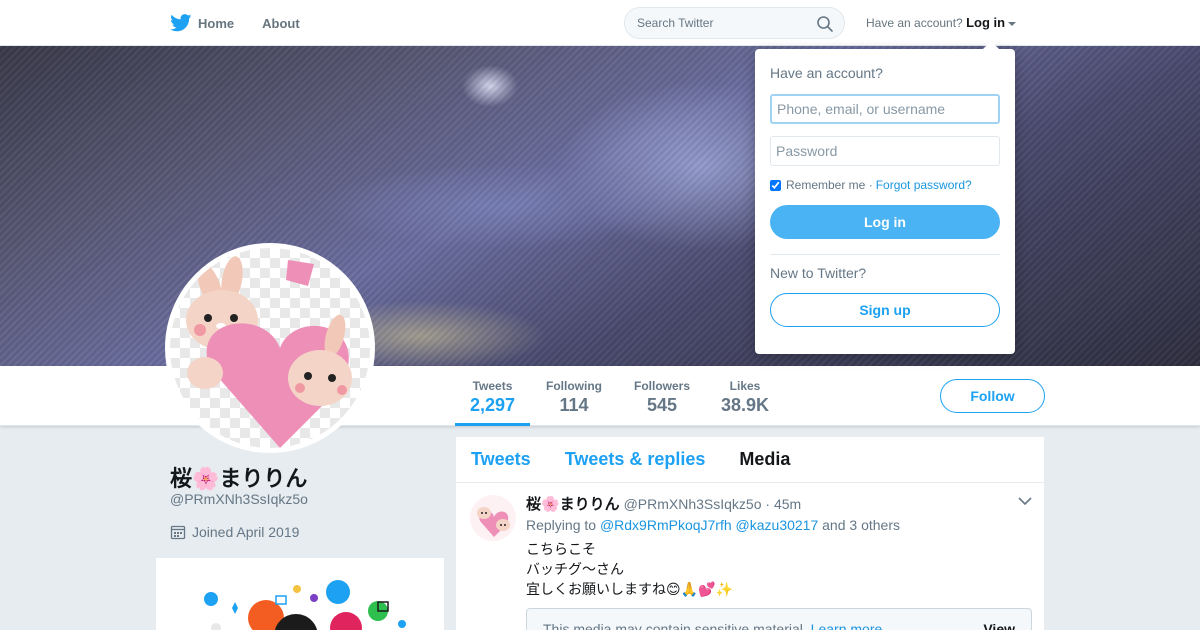  What do you see at coordinates (249, 23) in the screenshot?
I see `nav-left: Home About` at bounding box center [249, 23].